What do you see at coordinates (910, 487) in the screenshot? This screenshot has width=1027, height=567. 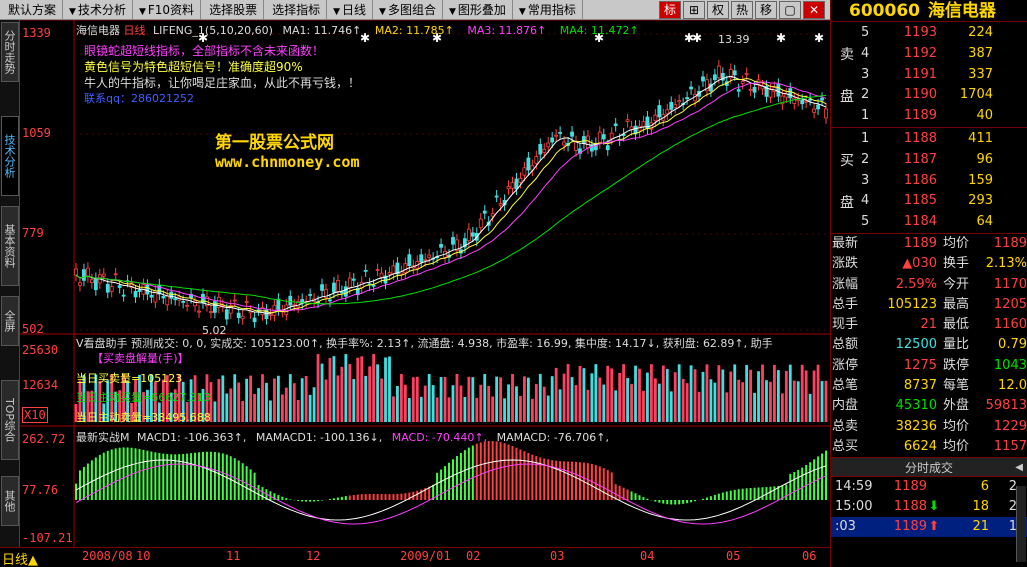 I see `tick-p: 1189` at bounding box center [910, 487].